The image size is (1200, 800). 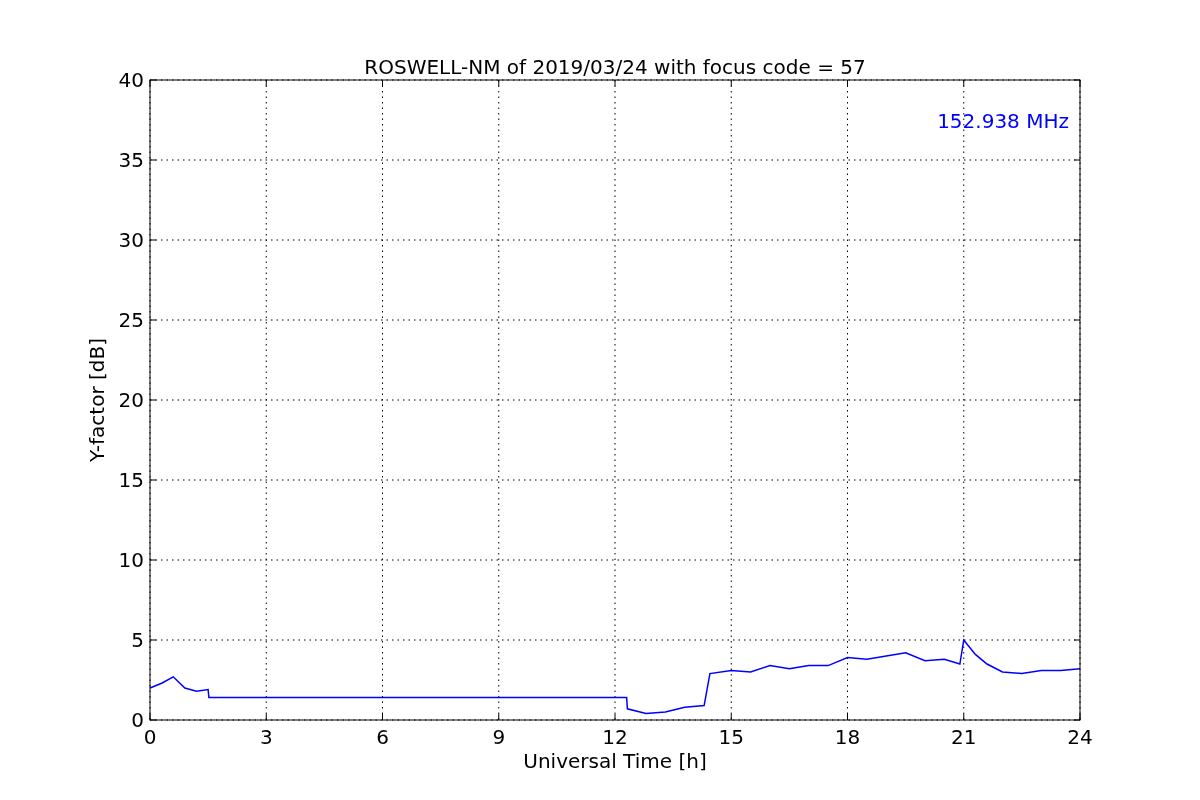 What do you see at coordinates (131, 240) in the screenshot?
I see `tick-label: 30` at bounding box center [131, 240].